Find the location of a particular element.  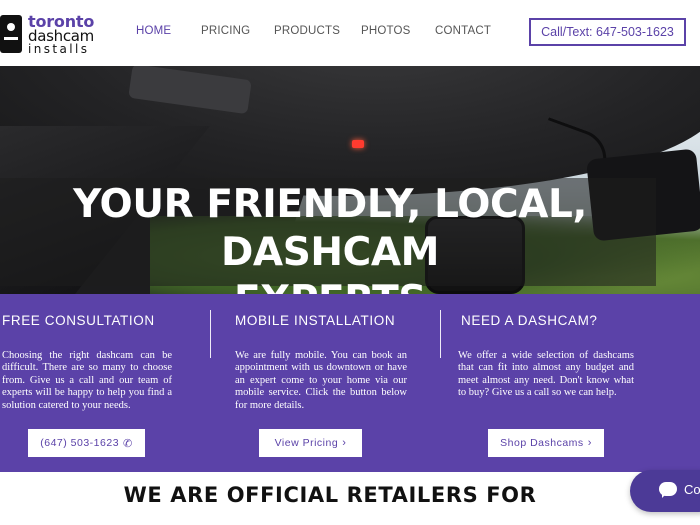

view-pricing-button: View Pricing › is located at coordinates (310, 443).